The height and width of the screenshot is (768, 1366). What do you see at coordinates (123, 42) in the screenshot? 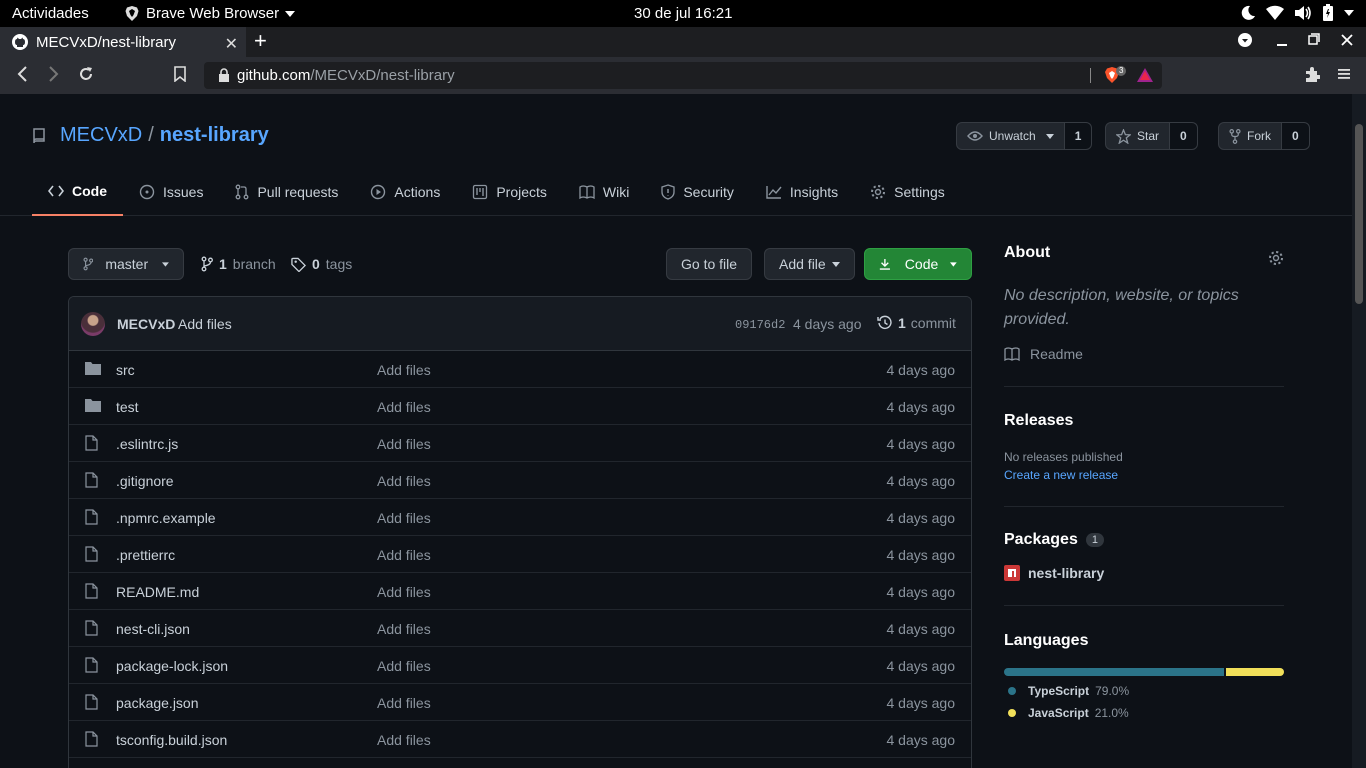
I see `browser-tab: MECVxD/nest-library ✕` at bounding box center [123, 42].